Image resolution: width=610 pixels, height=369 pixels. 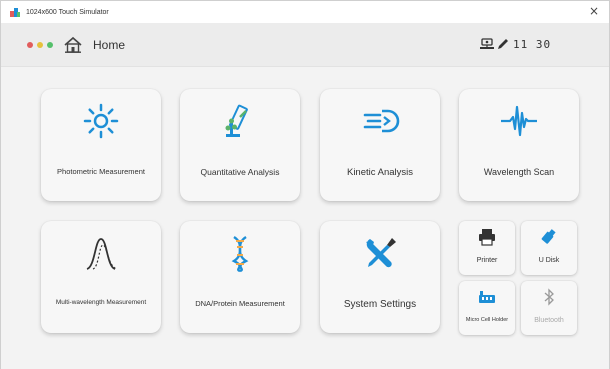 What do you see at coordinates (519, 172) in the screenshot?
I see `tile-label: Wavelength Scan` at bounding box center [519, 172].